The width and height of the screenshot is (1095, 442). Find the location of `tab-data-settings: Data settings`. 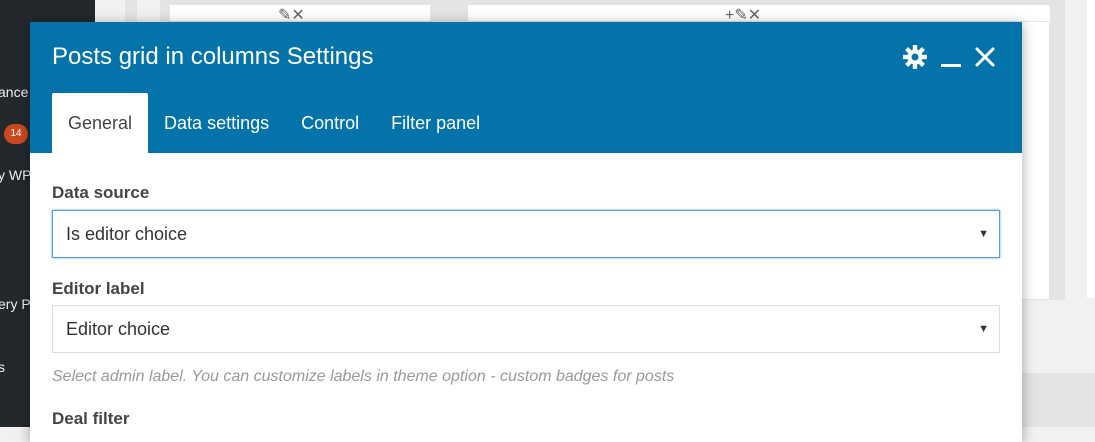

tab-data-settings: Data settings is located at coordinates (216, 123).